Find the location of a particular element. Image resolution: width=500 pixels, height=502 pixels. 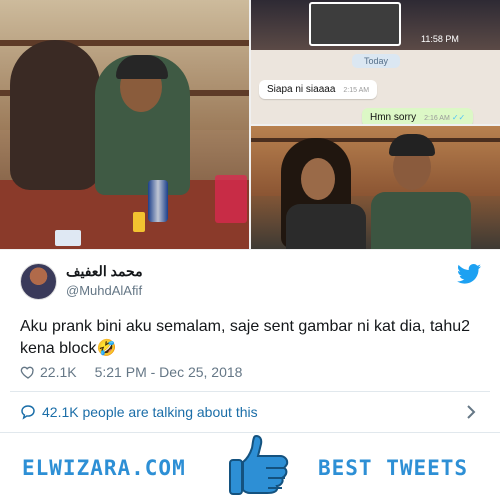

incoming-message-time: 2:15 AM is located at coordinates (356, 90).